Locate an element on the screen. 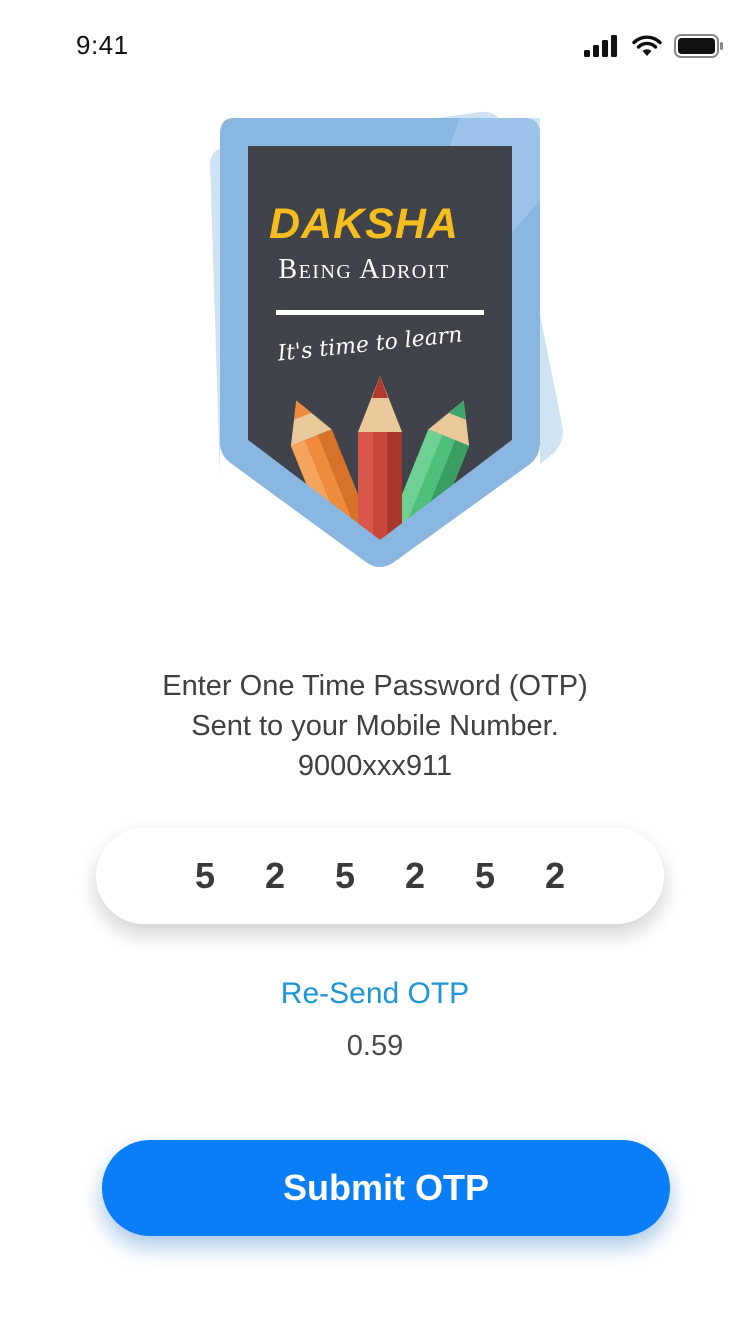 The height and width of the screenshot is (1334, 750). logo-subtitle: Being Adroit is located at coordinates (364, 269).